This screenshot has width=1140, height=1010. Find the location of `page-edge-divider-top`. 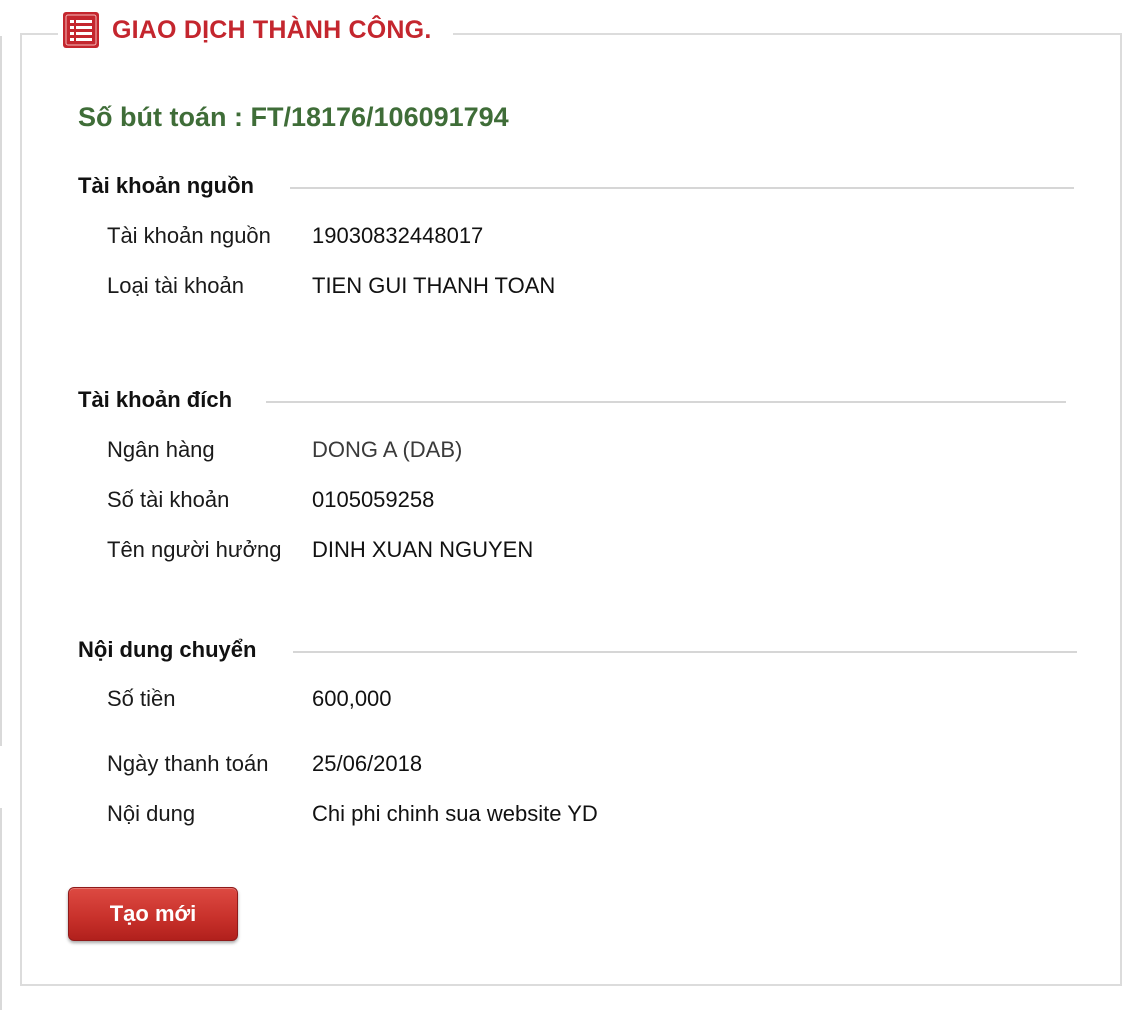

page-edge-divider-top is located at coordinates (1, 391).